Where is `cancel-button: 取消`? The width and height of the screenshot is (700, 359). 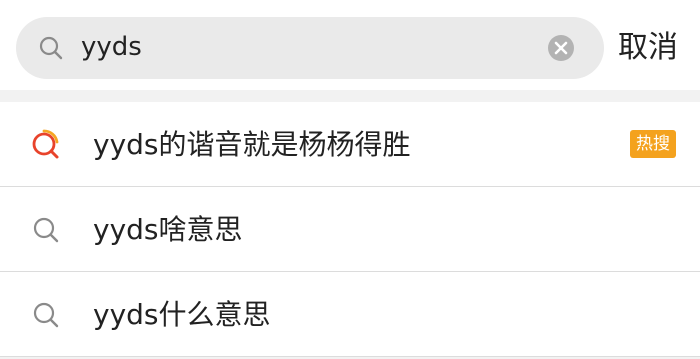
cancel-button: 取消 is located at coordinates (648, 48).